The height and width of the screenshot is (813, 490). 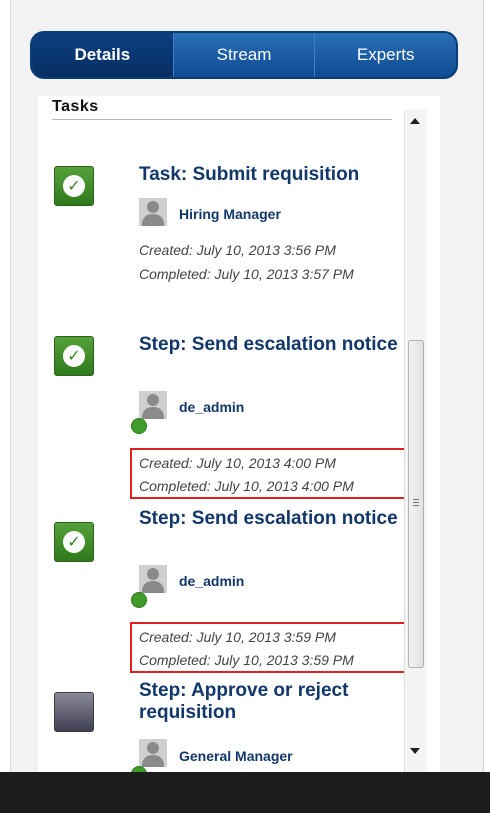 What do you see at coordinates (415, 751) in the screenshot?
I see `scroll-down-icon` at bounding box center [415, 751].